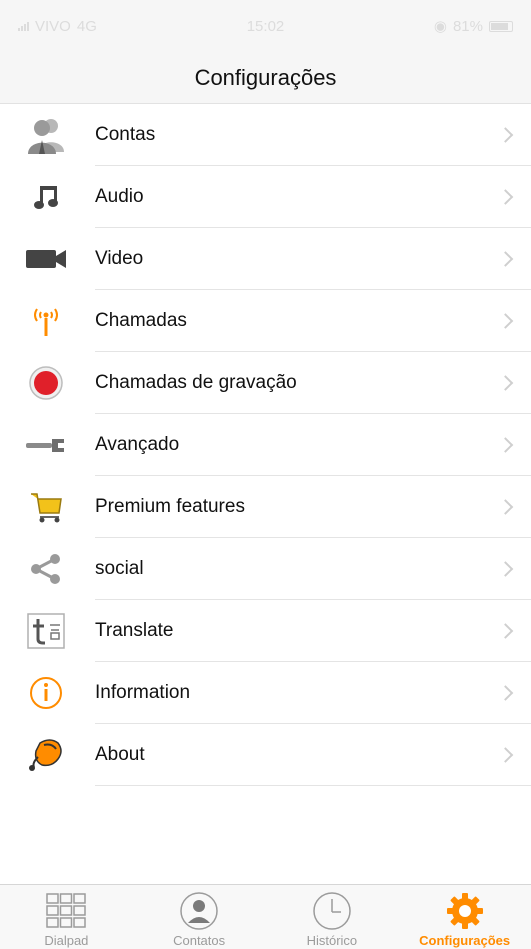 Image resolution: width=531 pixels, height=949 pixels. What do you see at coordinates (46, 383) in the screenshot?
I see `record-icon` at bounding box center [46, 383].